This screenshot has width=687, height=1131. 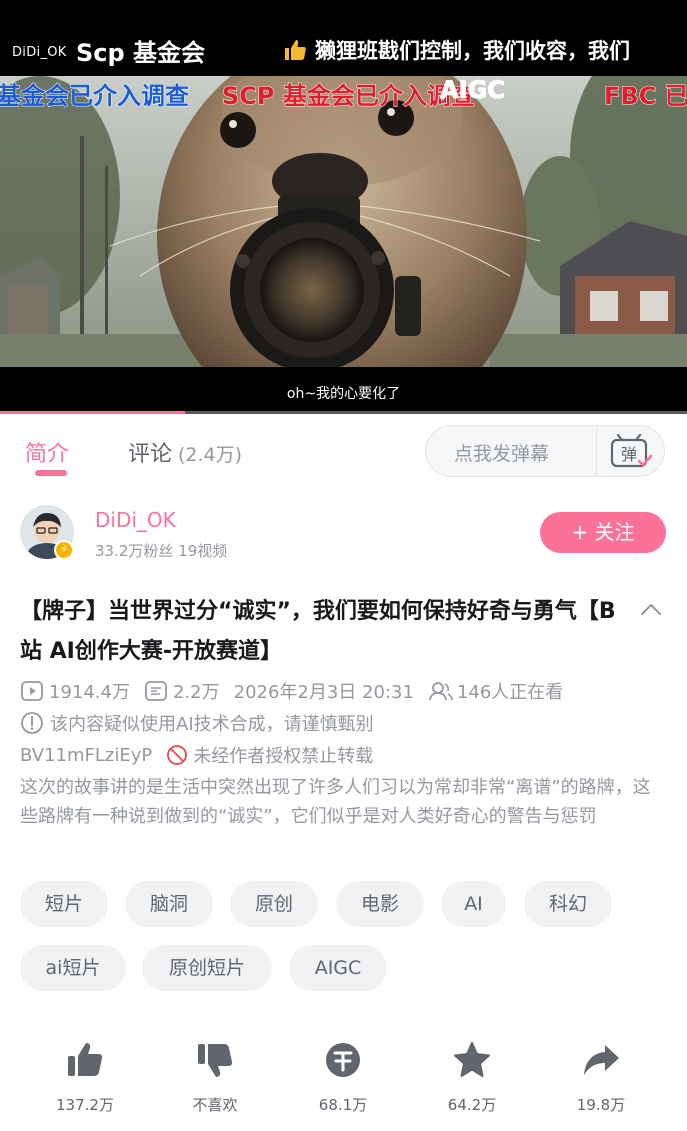 What do you see at coordinates (135, 520) in the screenshot?
I see `uploader-name: DiDi_OK` at bounding box center [135, 520].